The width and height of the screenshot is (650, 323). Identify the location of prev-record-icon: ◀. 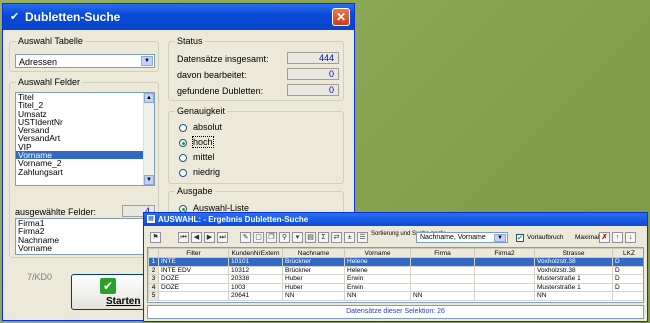
(196, 237).